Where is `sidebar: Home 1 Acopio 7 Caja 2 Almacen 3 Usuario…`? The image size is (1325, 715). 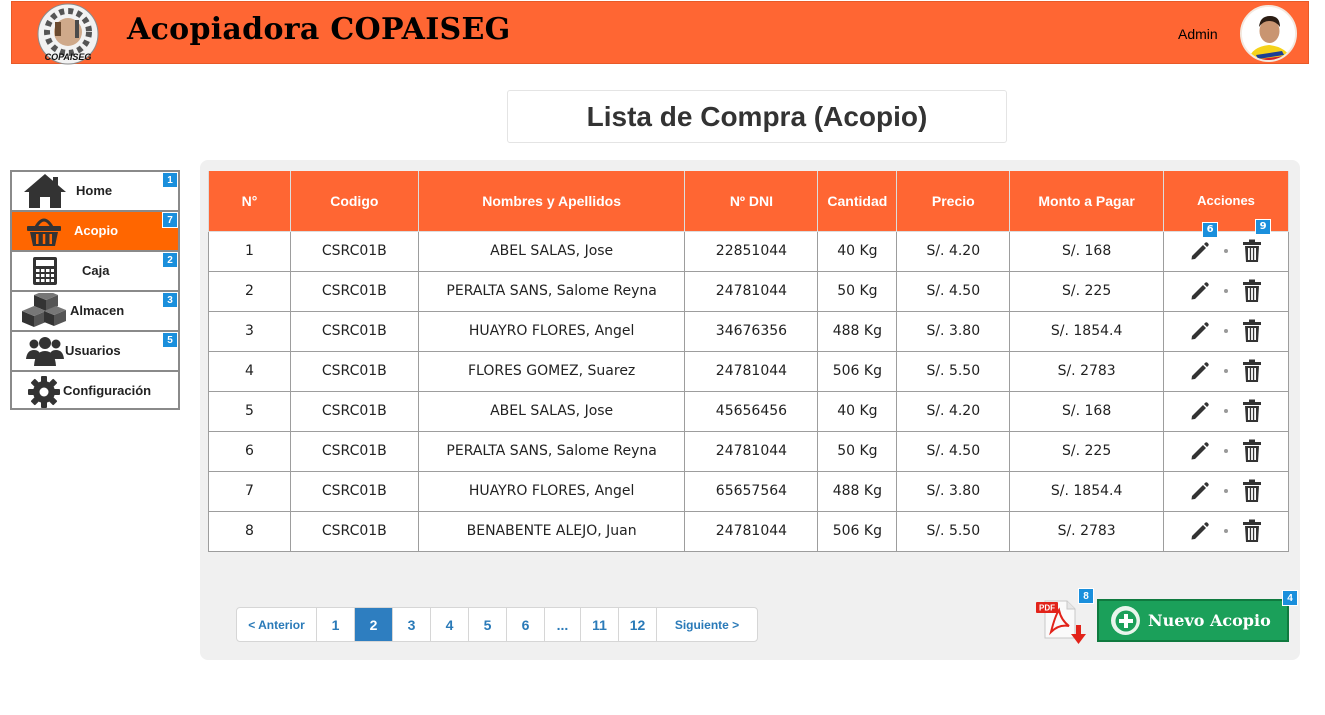 sidebar: Home 1 Acopio 7 Caja 2 Almacen 3 Usuario… is located at coordinates (95, 290).